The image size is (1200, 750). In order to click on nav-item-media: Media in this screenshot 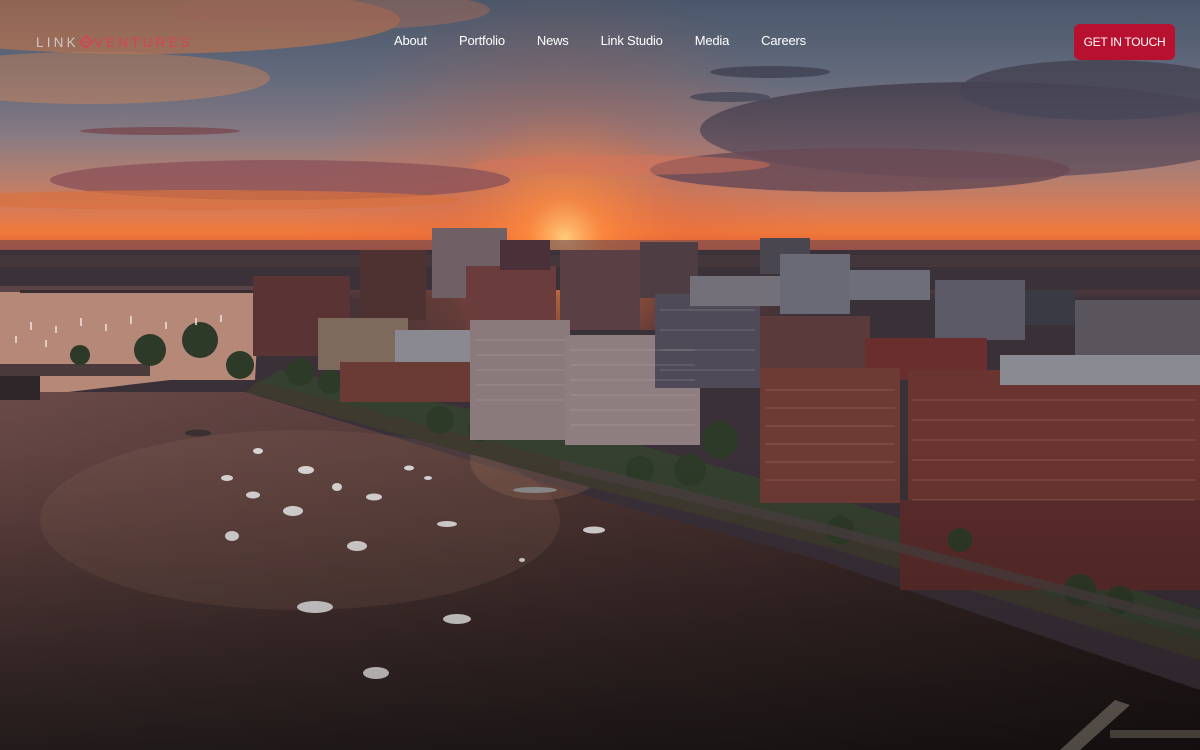, I will do `click(712, 40)`.